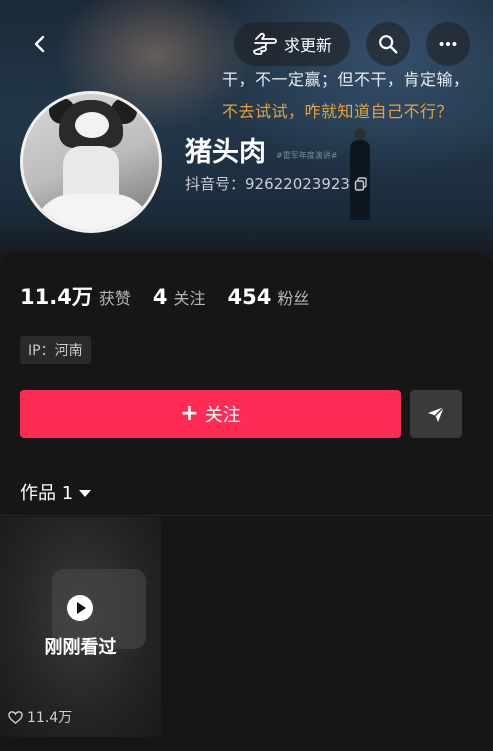 Image resolution: width=493 pixels, height=751 pixels. Describe the element at coordinates (55, 350) in the screenshot. I see `ip-location-tag: IP：河南` at that location.